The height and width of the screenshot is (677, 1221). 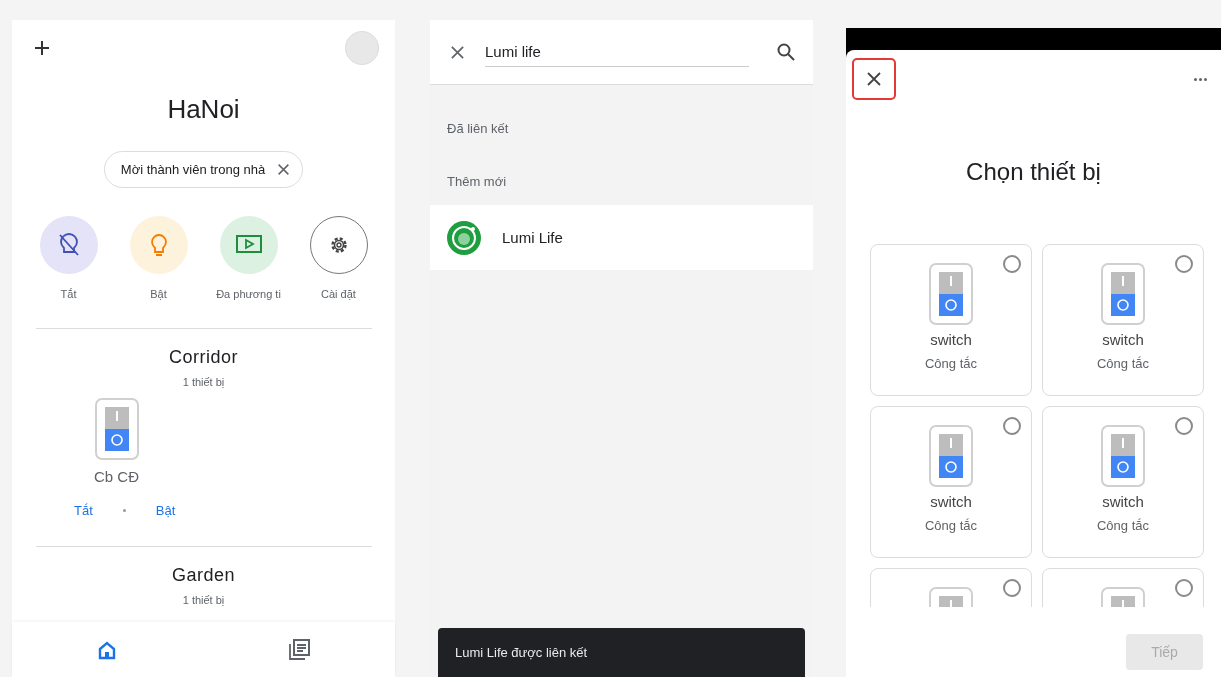 I want to click on more-icon, so click(x=1200, y=79).